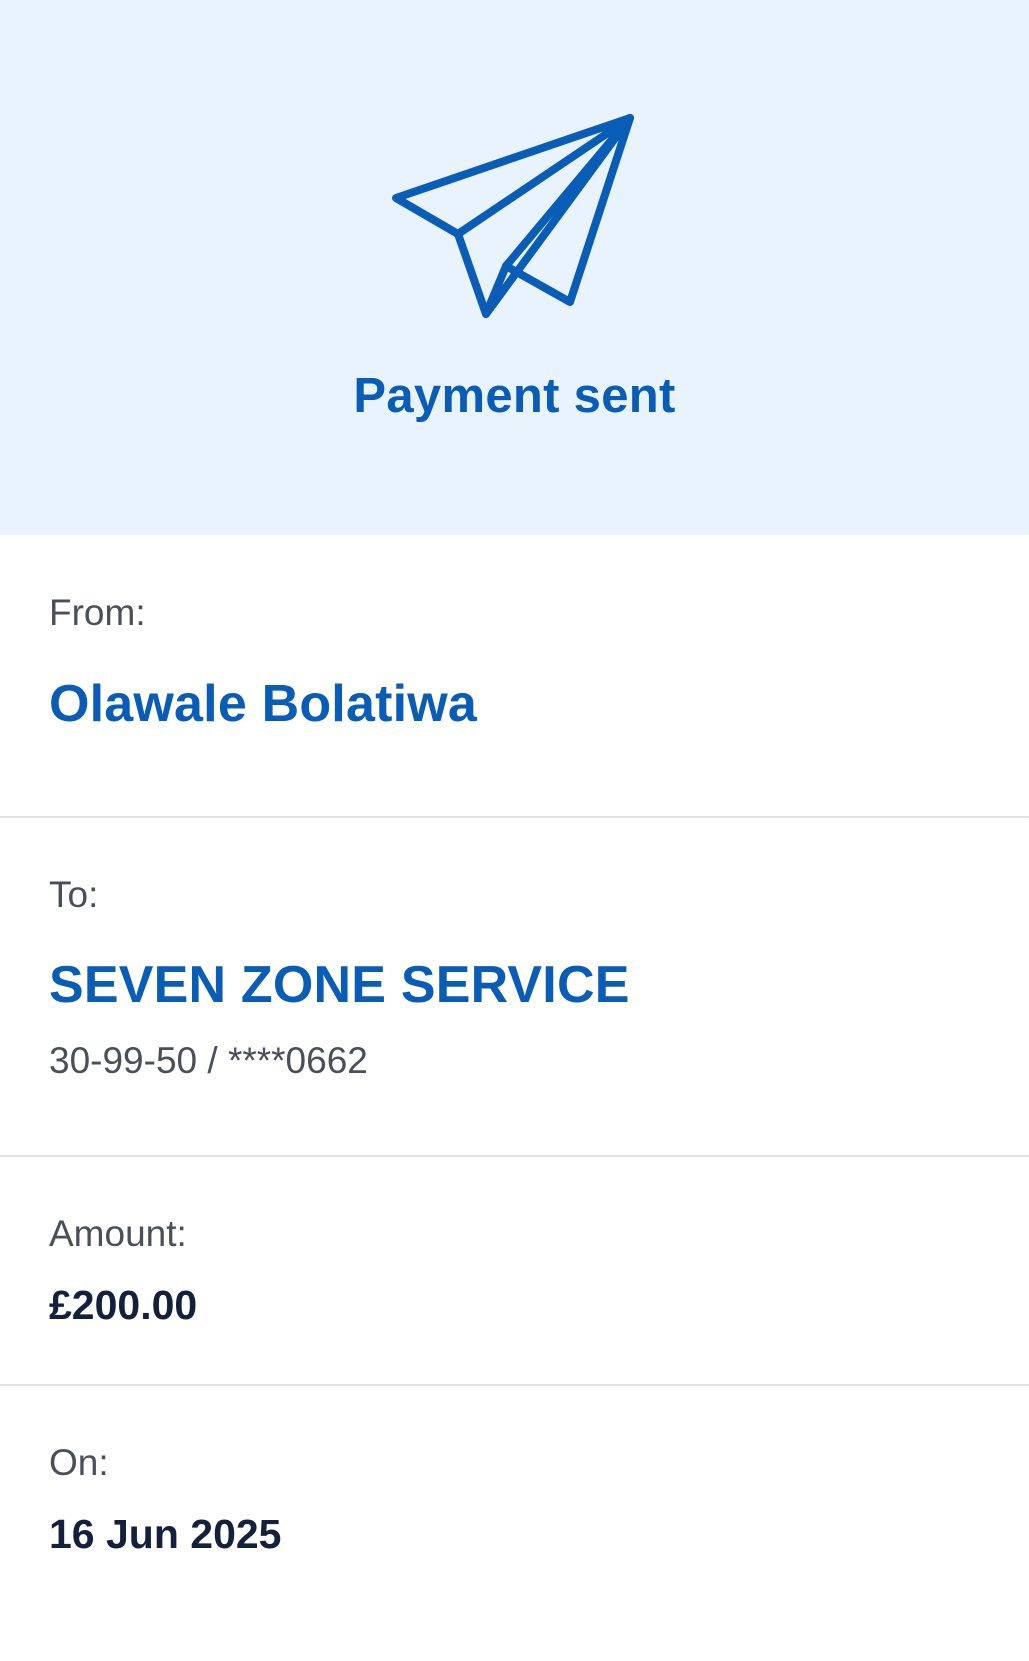 This screenshot has width=1029, height=1661. What do you see at coordinates (513, 216) in the screenshot?
I see `paper-plane-icon` at bounding box center [513, 216].